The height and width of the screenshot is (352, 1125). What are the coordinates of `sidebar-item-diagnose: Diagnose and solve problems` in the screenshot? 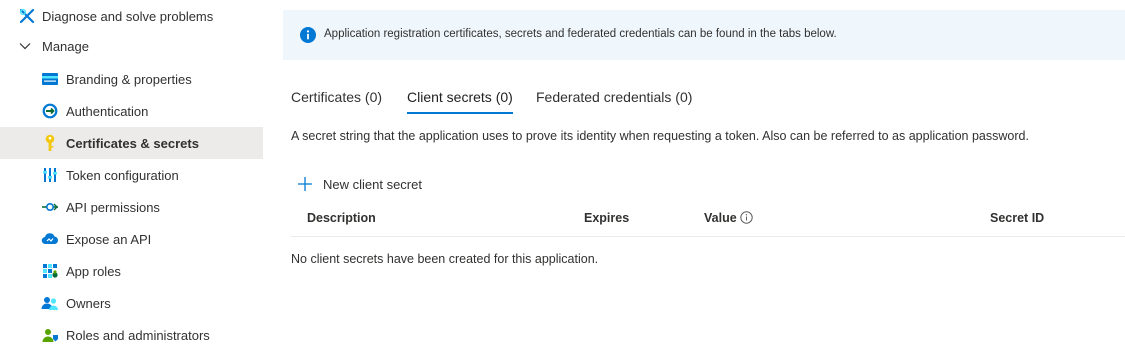 It's located at (131, 16).